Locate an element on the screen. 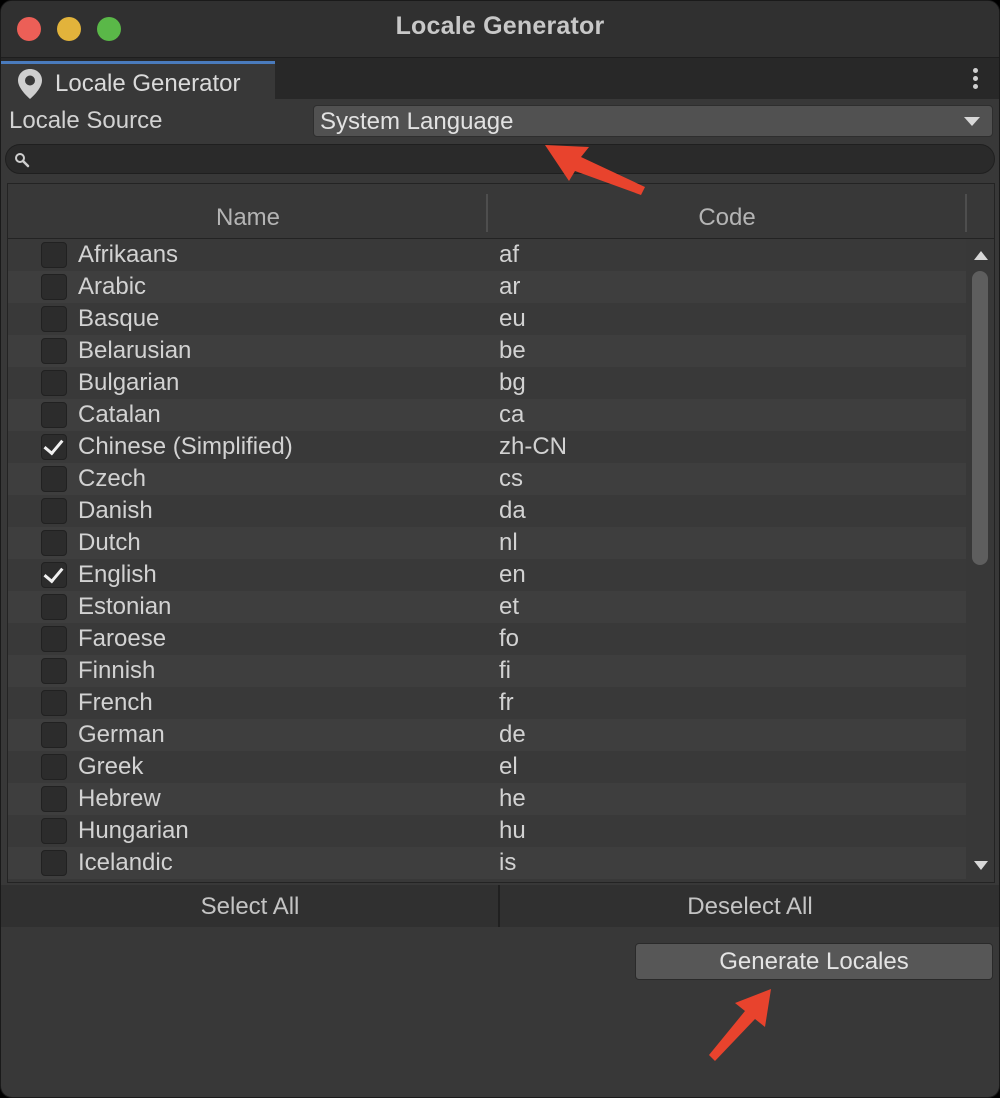  title-bar: Locale Generator is located at coordinates (500, 29).